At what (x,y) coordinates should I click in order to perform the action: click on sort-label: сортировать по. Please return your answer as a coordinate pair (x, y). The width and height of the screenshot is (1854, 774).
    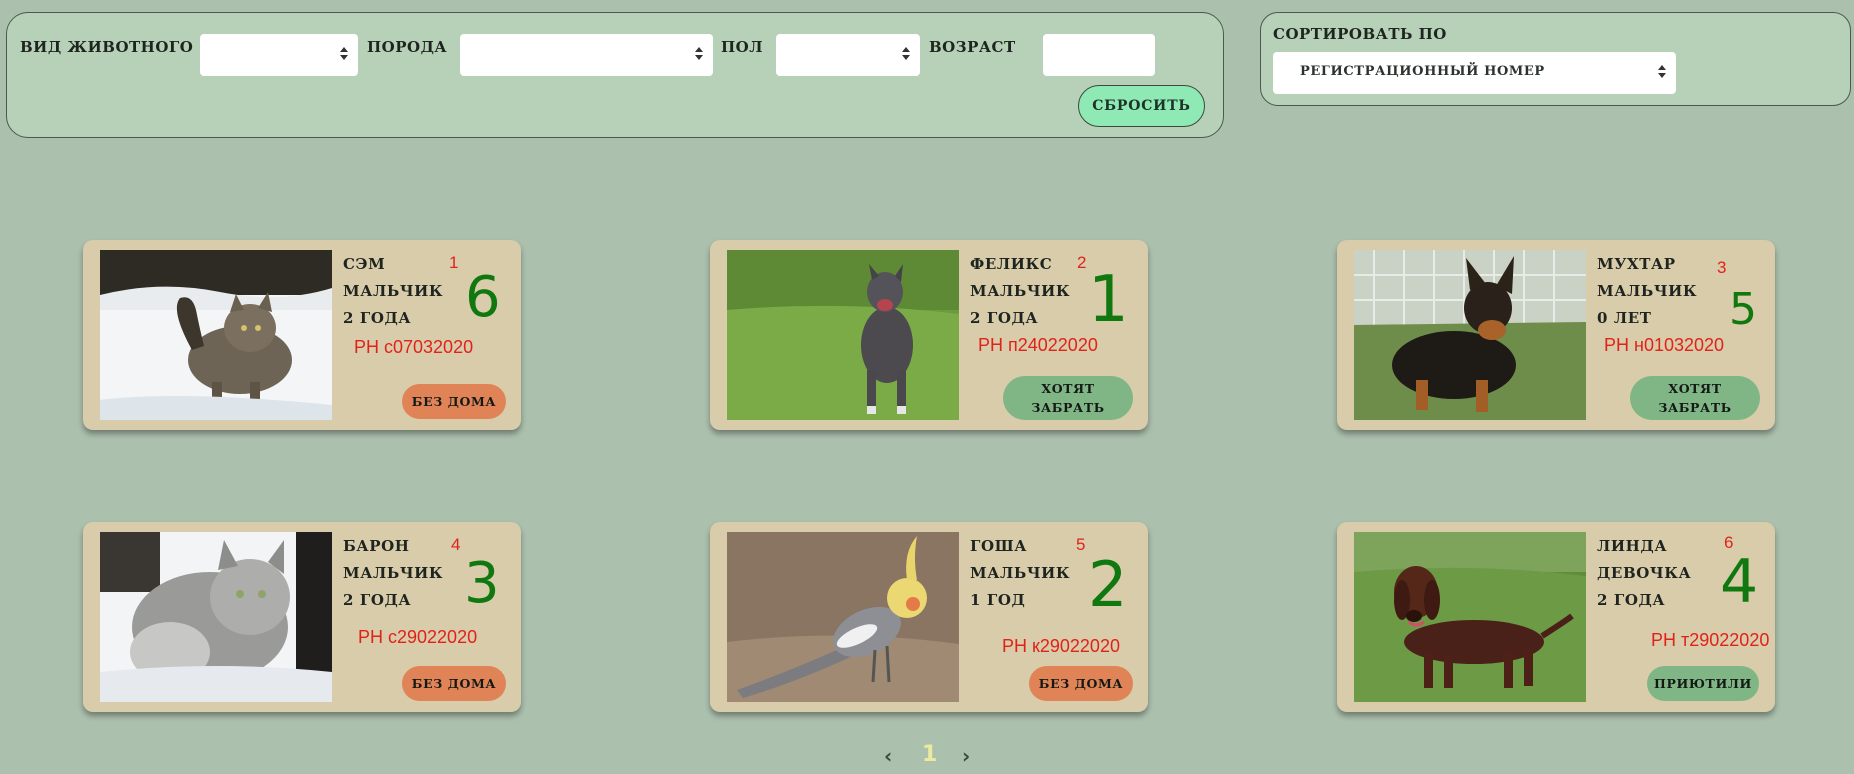
    Looking at the image, I should click on (1360, 34).